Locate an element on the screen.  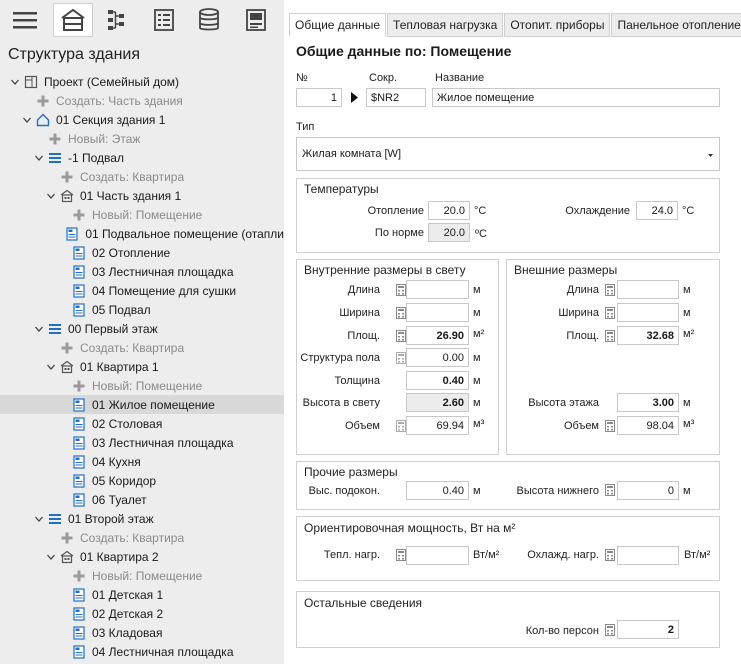
tree-item: Новый: Этаж is located at coordinates (142, 138).